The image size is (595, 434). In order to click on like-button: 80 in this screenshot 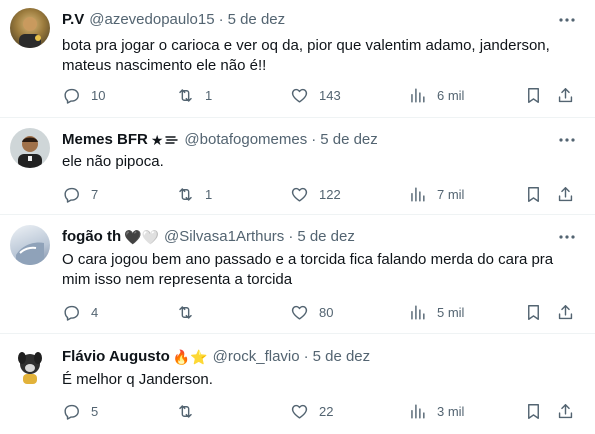, I will do `click(311, 312)`.